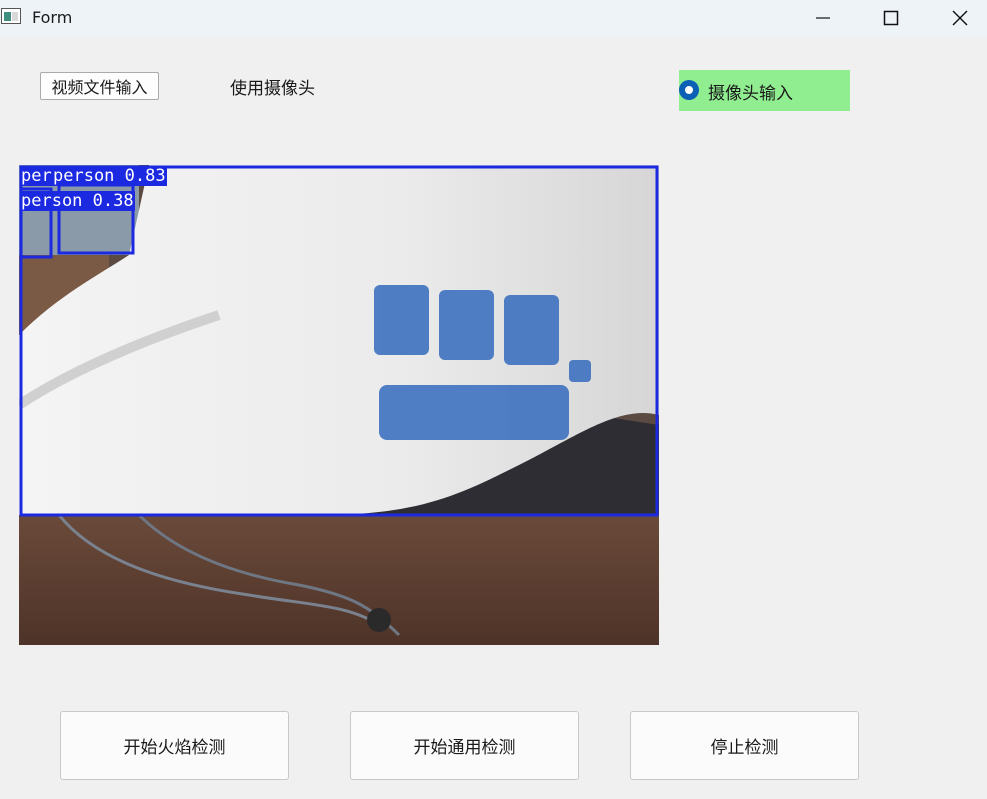 Image resolution: width=987 pixels, height=799 pixels. I want to click on close-icon, so click(960, 18).